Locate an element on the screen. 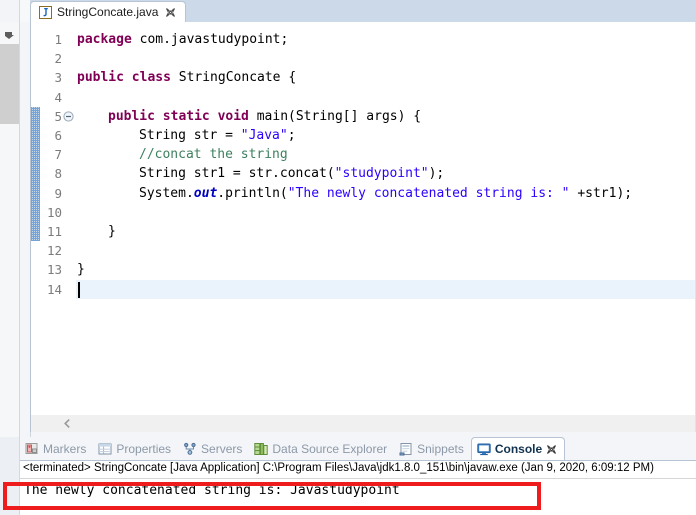  code-token: String str1 = str.concat( is located at coordinates (237, 174).